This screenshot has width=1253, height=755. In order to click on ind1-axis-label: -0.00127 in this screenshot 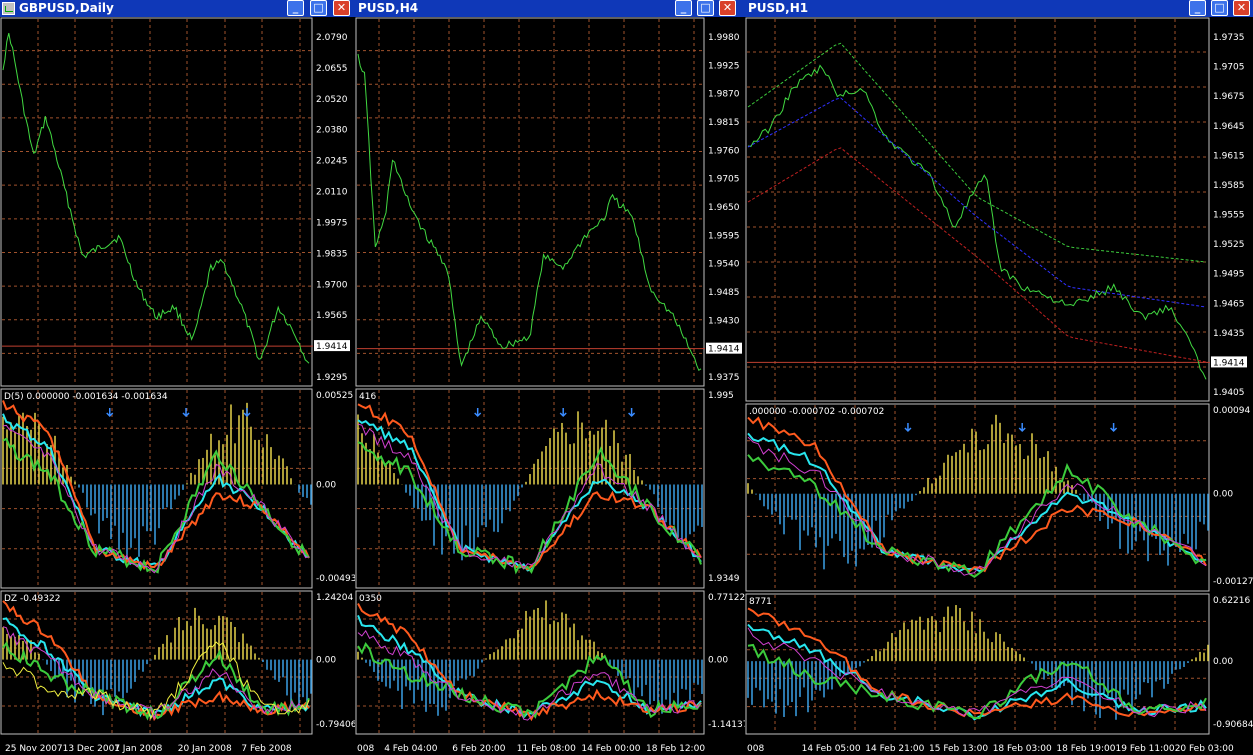, I will do `click(1233, 582)`.